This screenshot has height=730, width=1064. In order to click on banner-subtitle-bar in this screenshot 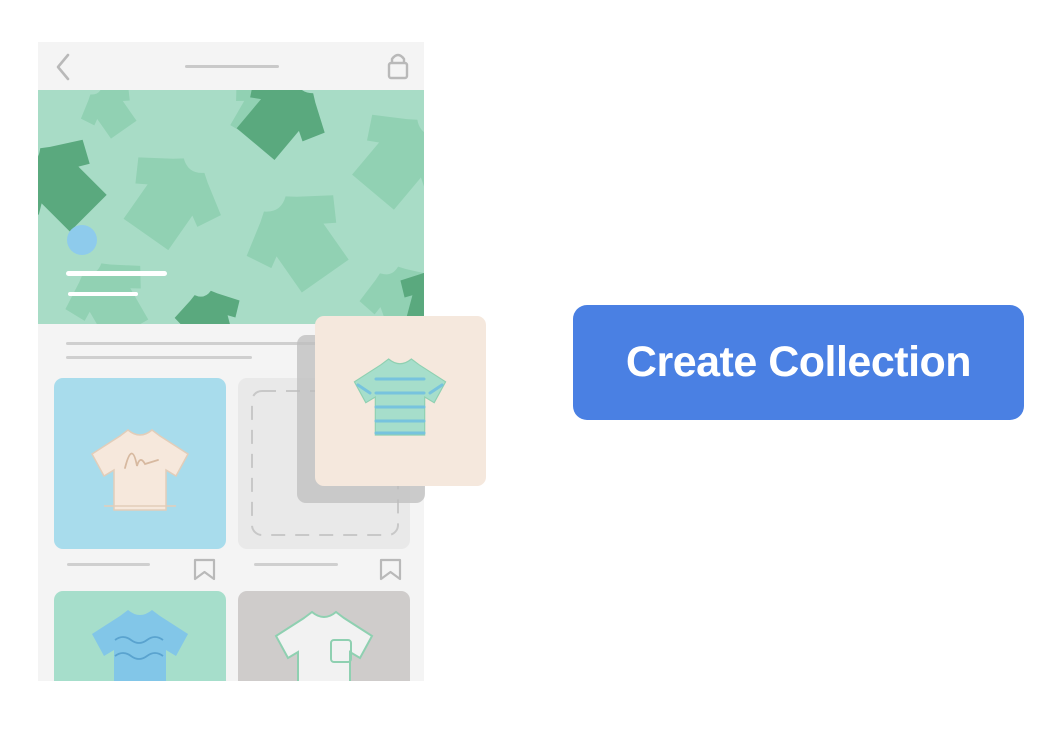, I will do `click(103, 294)`.